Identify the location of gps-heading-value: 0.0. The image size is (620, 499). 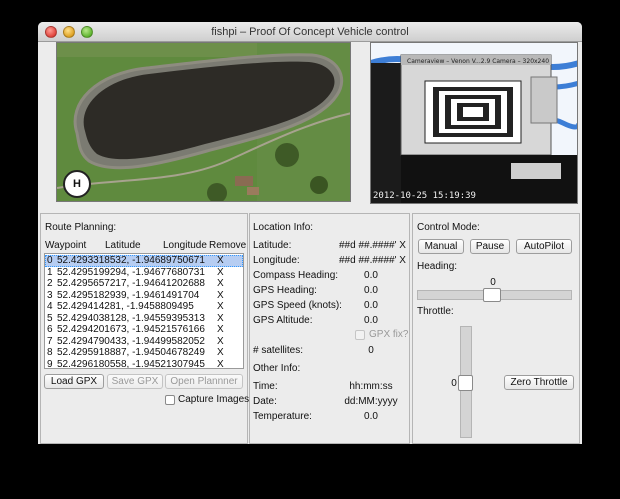
(371, 290).